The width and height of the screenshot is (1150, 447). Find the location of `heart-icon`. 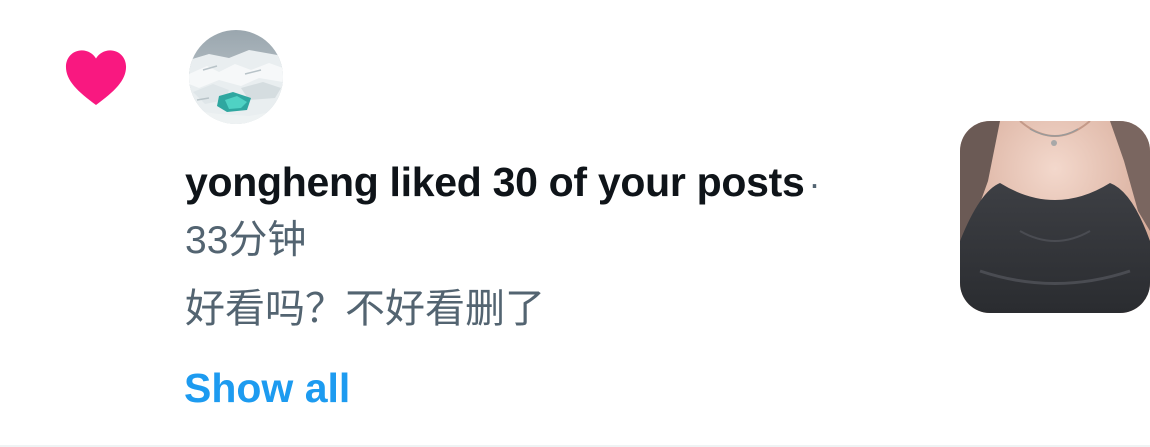

heart-icon is located at coordinates (96, 77).